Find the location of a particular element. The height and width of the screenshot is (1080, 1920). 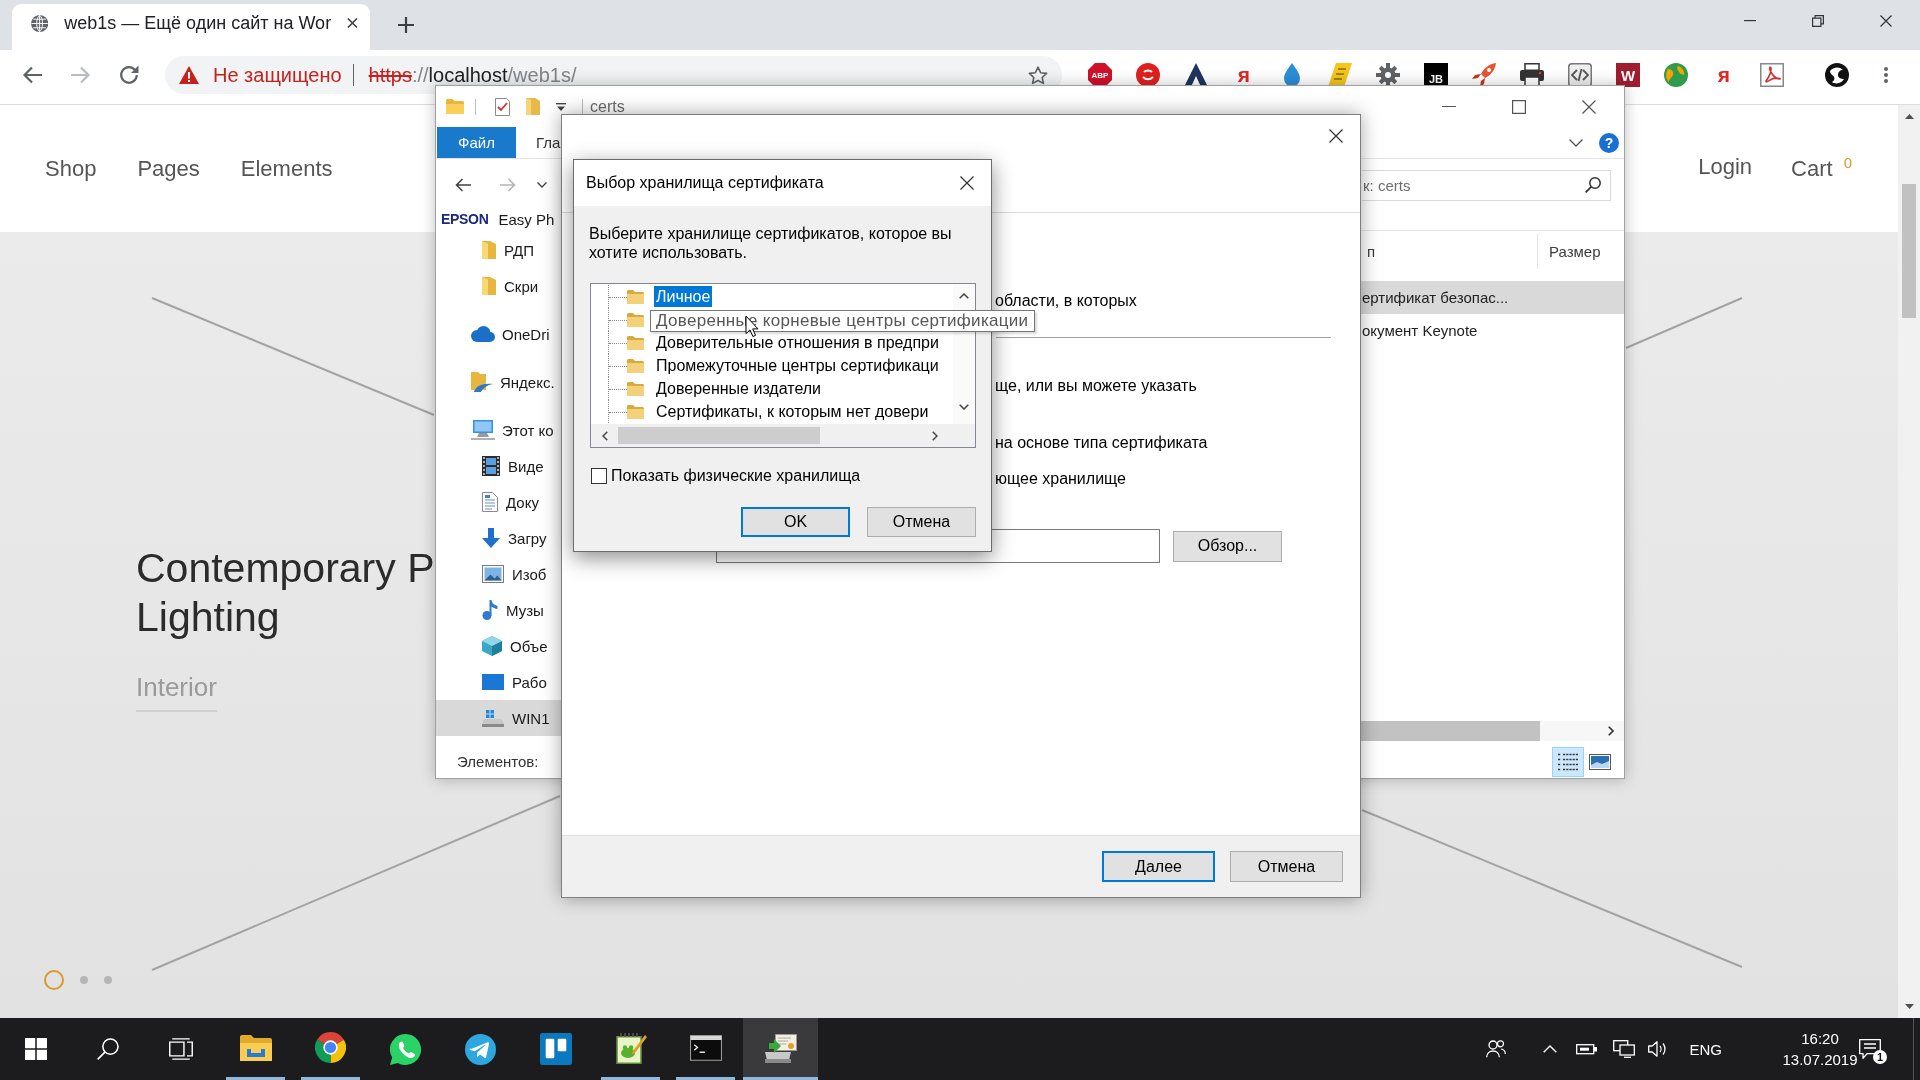

tree-item: Личное is located at coordinates (683, 296).